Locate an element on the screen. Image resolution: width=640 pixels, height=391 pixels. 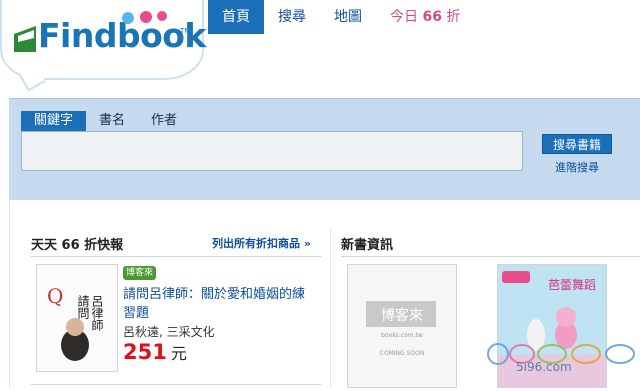
placeholder-sub-text: books.com.tw is located at coordinates (402, 335).